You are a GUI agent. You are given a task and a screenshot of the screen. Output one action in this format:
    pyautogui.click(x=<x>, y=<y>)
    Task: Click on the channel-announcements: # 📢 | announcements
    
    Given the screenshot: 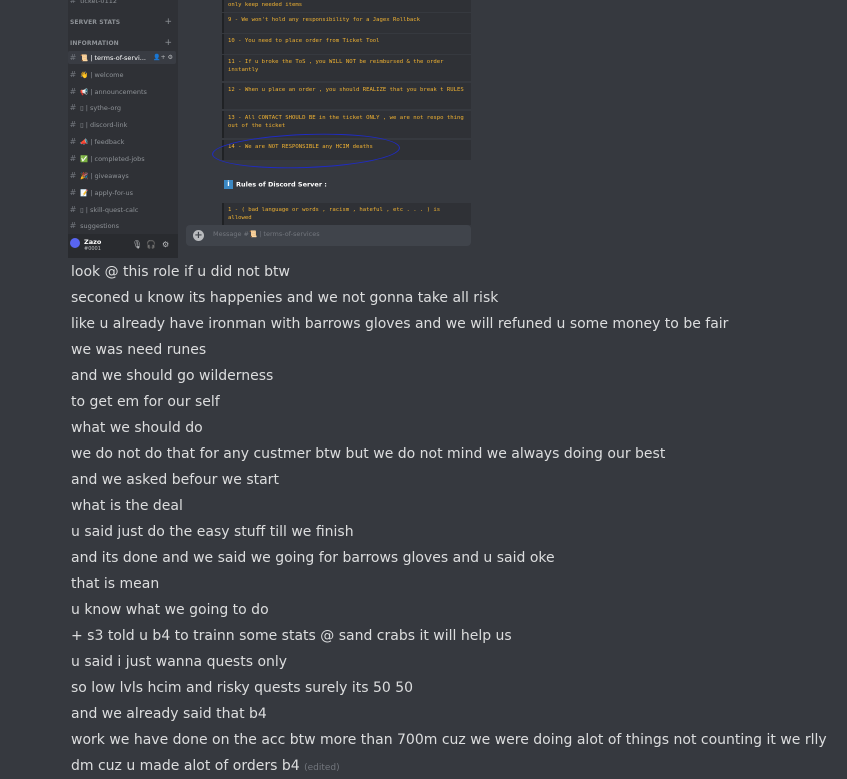 What is the action you would take?
    pyautogui.click(x=122, y=91)
    